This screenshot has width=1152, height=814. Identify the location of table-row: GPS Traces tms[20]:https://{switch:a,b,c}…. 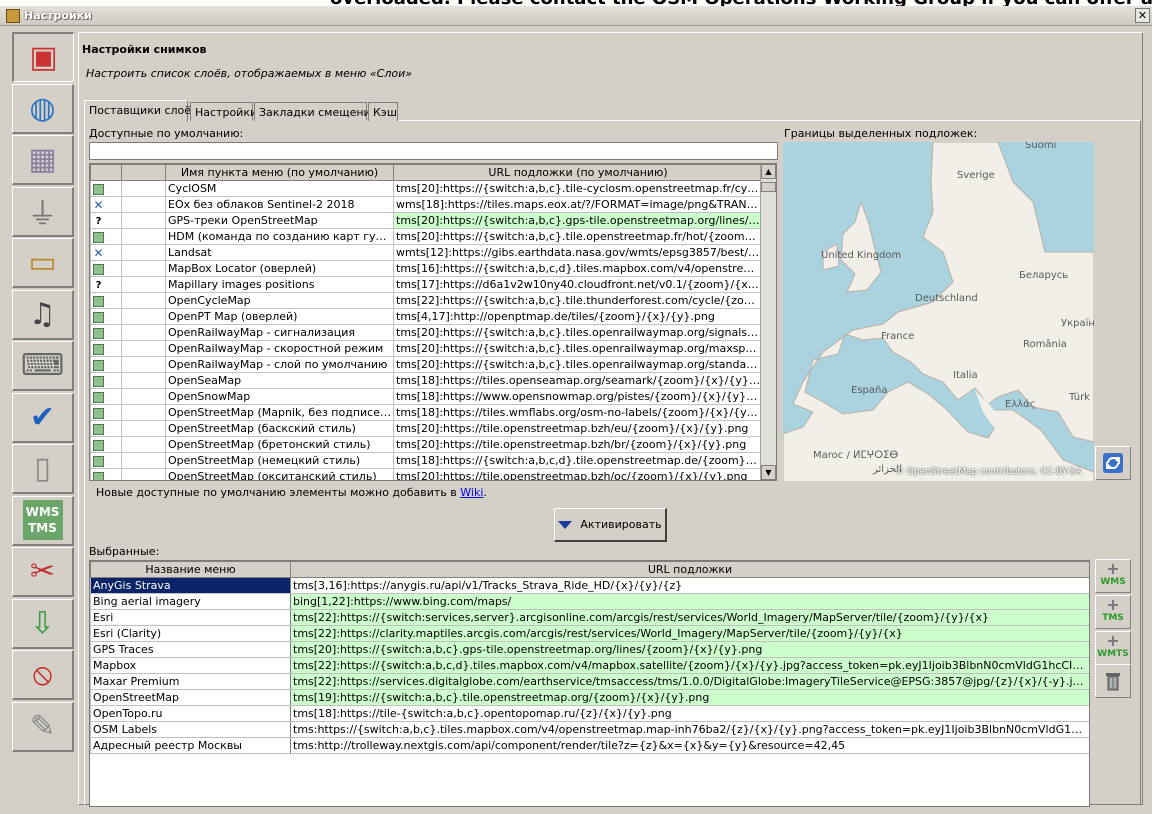
(589, 649).